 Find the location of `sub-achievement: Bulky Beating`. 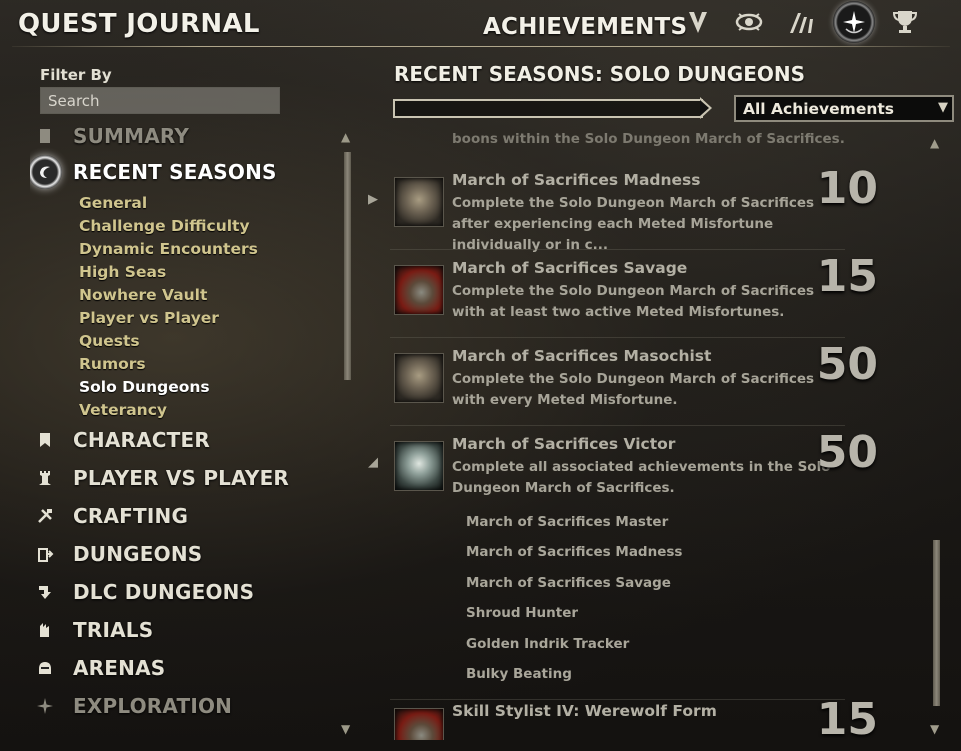

sub-achievement: Bulky Beating is located at coordinates (519, 674).